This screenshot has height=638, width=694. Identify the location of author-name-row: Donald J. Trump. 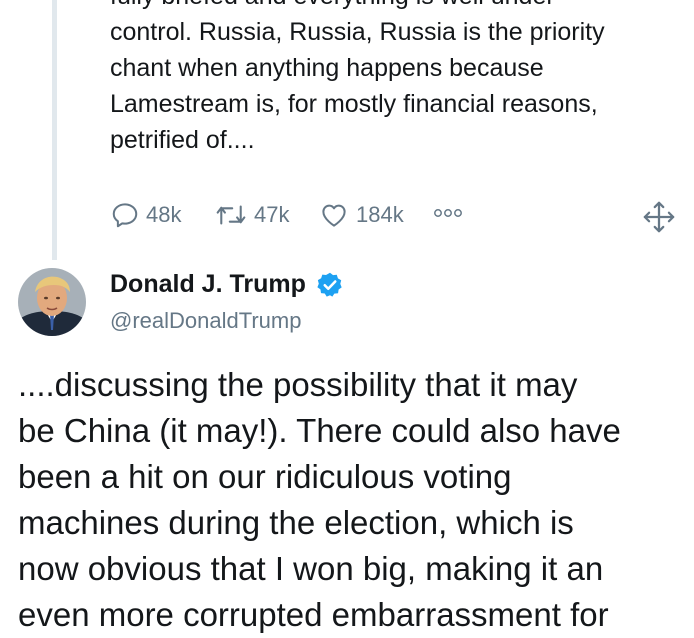
(227, 284).